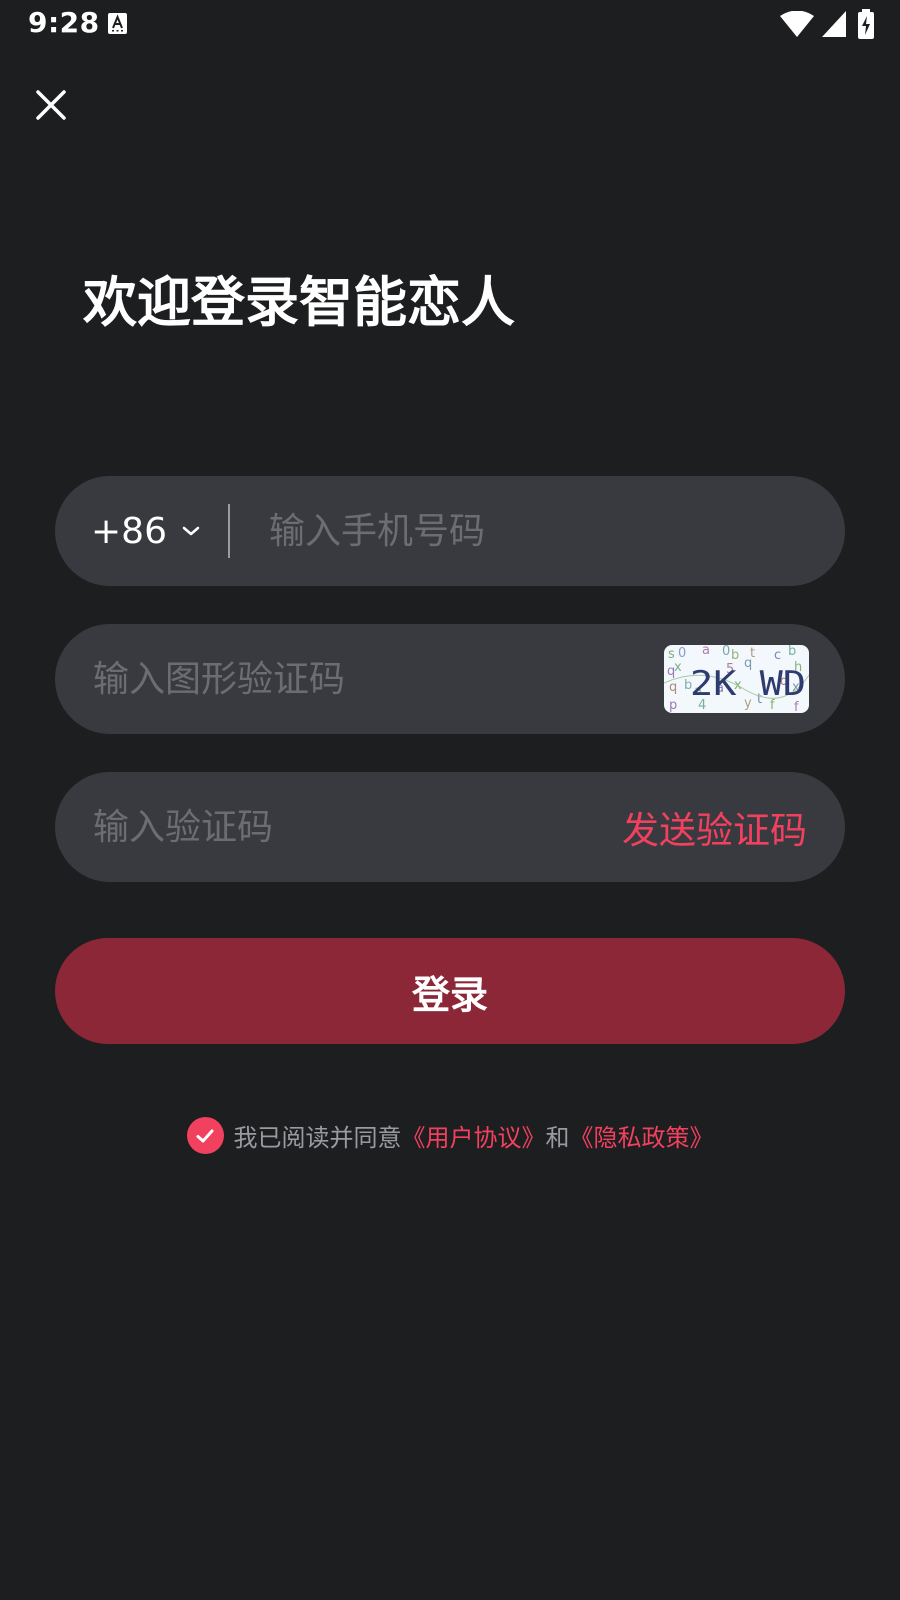 This screenshot has width=900, height=1600. I want to click on status-bar: 9:28, so click(450, 24).